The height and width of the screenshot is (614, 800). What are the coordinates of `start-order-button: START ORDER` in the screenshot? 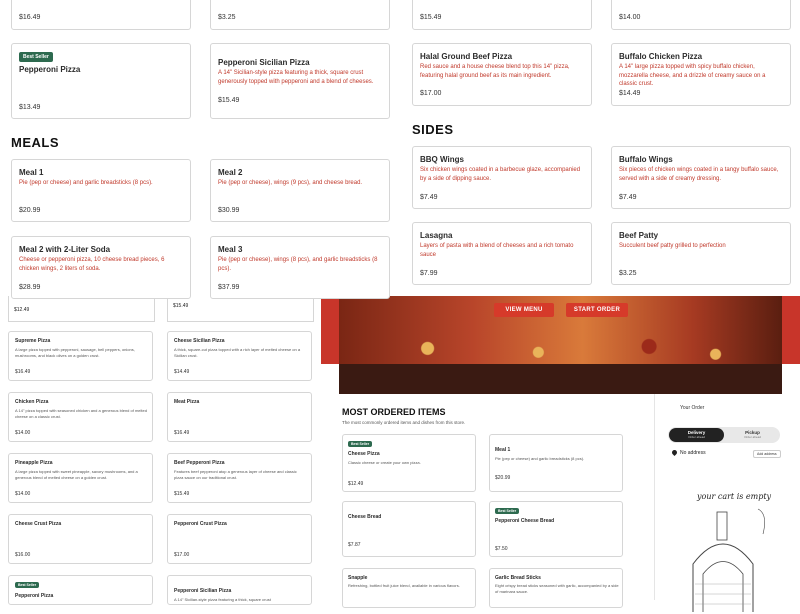 It's located at (597, 310).